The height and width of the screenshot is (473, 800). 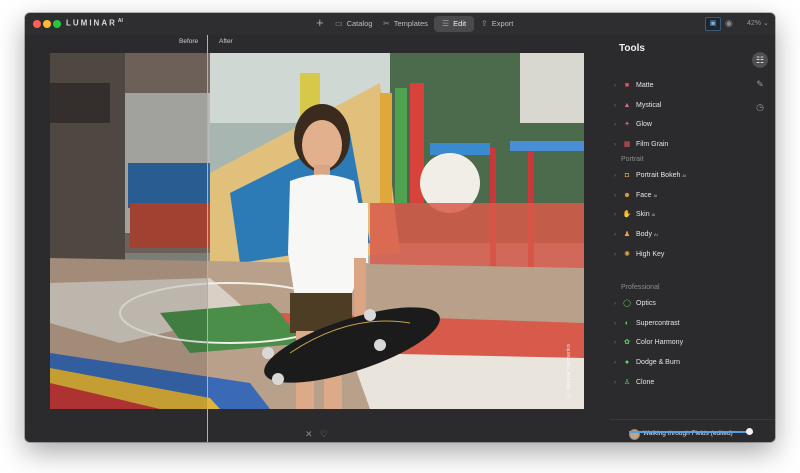 What do you see at coordinates (635, 304) in the screenshot?
I see `tool-optics: › ◯ Optics` at bounding box center [635, 304].